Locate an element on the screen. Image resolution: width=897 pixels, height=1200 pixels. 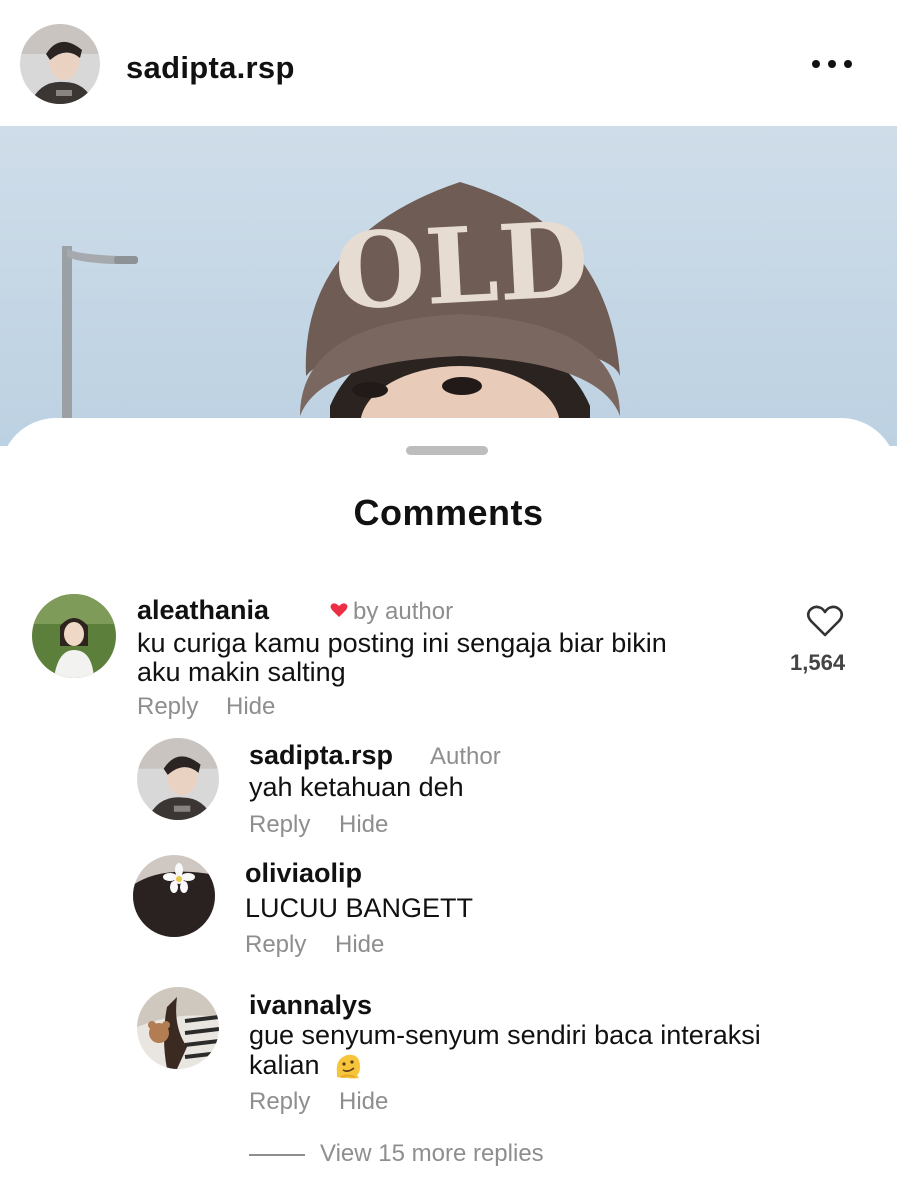
liked-by-author-label: by author is located at coordinates (403, 611).